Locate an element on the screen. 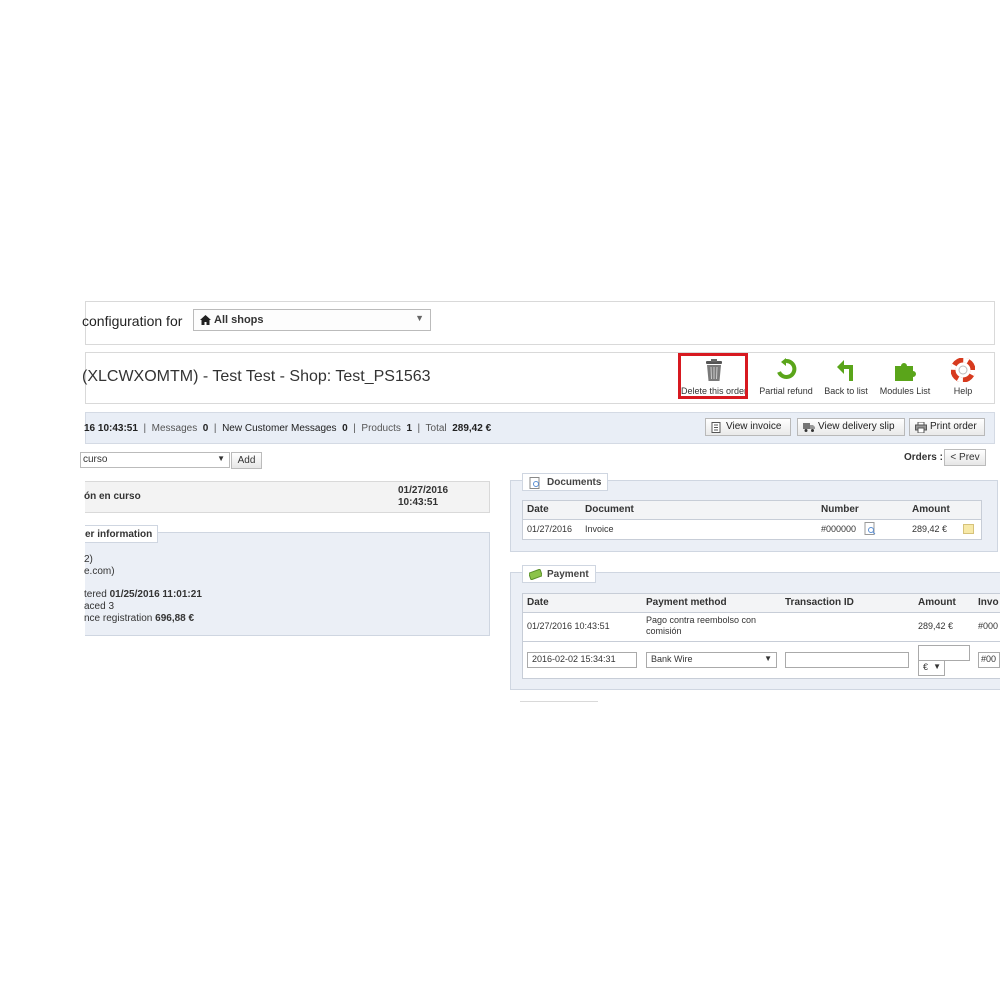 The height and width of the screenshot is (1000, 1000). print-order-button: Print order is located at coordinates (947, 427).